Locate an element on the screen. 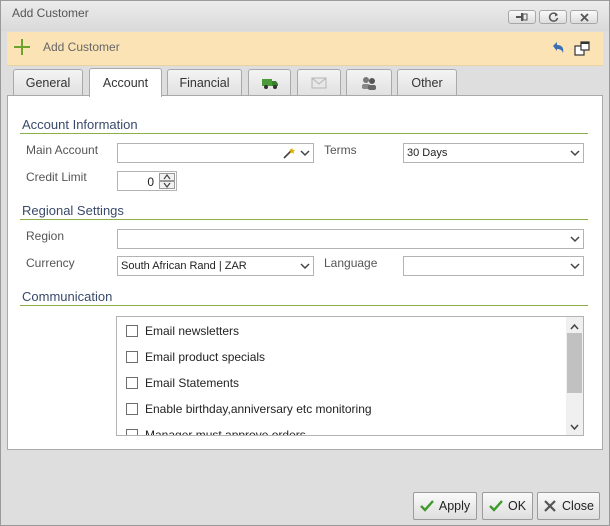  refresh-button is located at coordinates (553, 17).